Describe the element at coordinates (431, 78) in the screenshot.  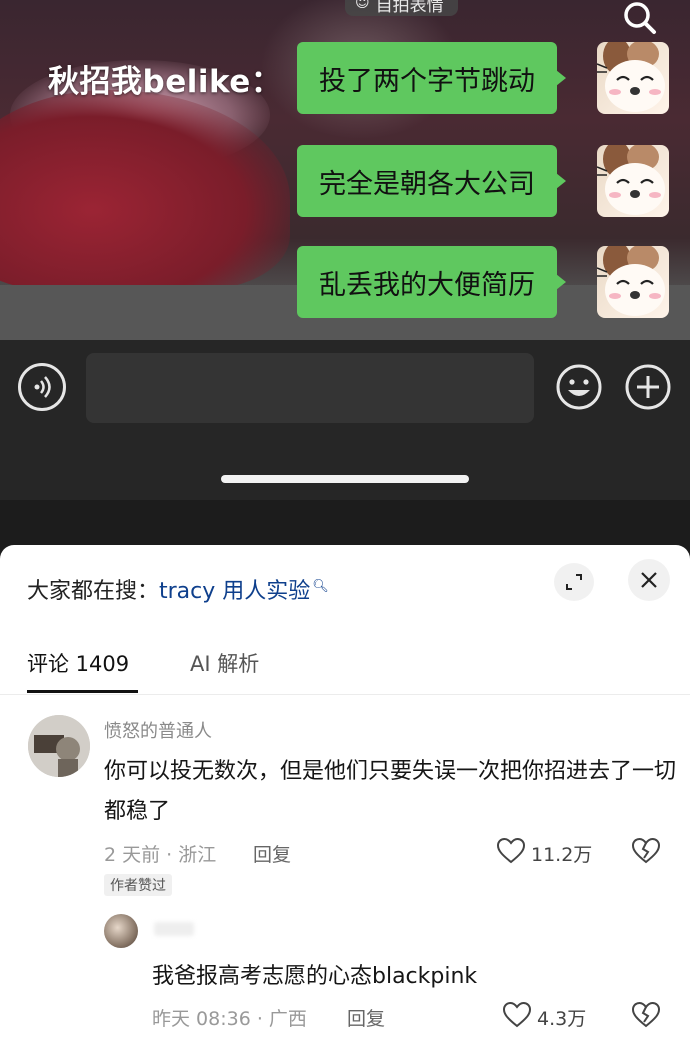
I see `chat-bubble: 投了两个字节跳动` at that location.